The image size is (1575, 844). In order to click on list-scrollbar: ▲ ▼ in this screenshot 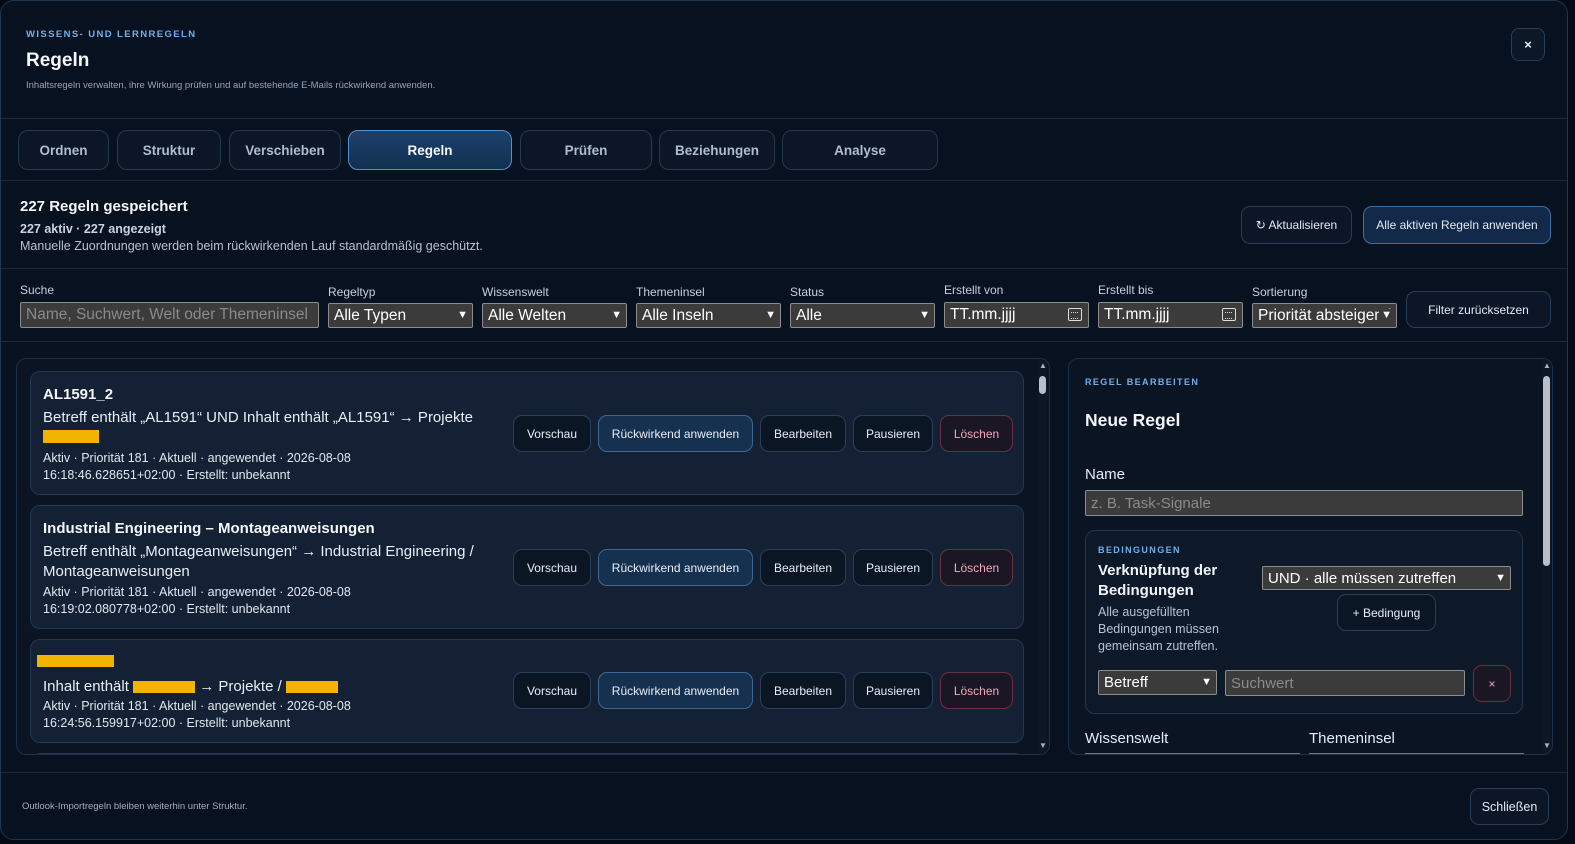, I will do `click(1042, 556)`.